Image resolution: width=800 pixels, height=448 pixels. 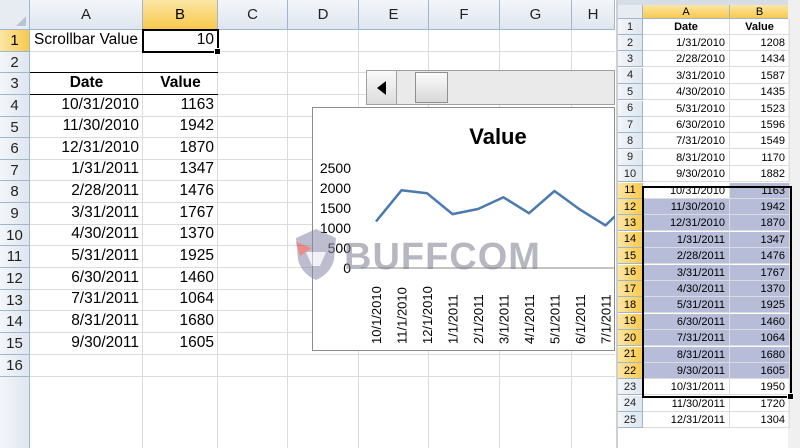 What do you see at coordinates (86, 321) in the screenshot?
I see `table-cell-date: 8/31/2011` at bounding box center [86, 321].